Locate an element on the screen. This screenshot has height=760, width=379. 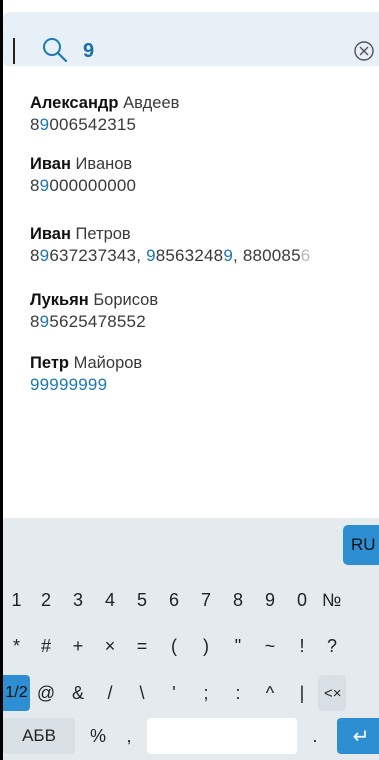
contact-phone: 89006542315 is located at coordinates (104, 125).